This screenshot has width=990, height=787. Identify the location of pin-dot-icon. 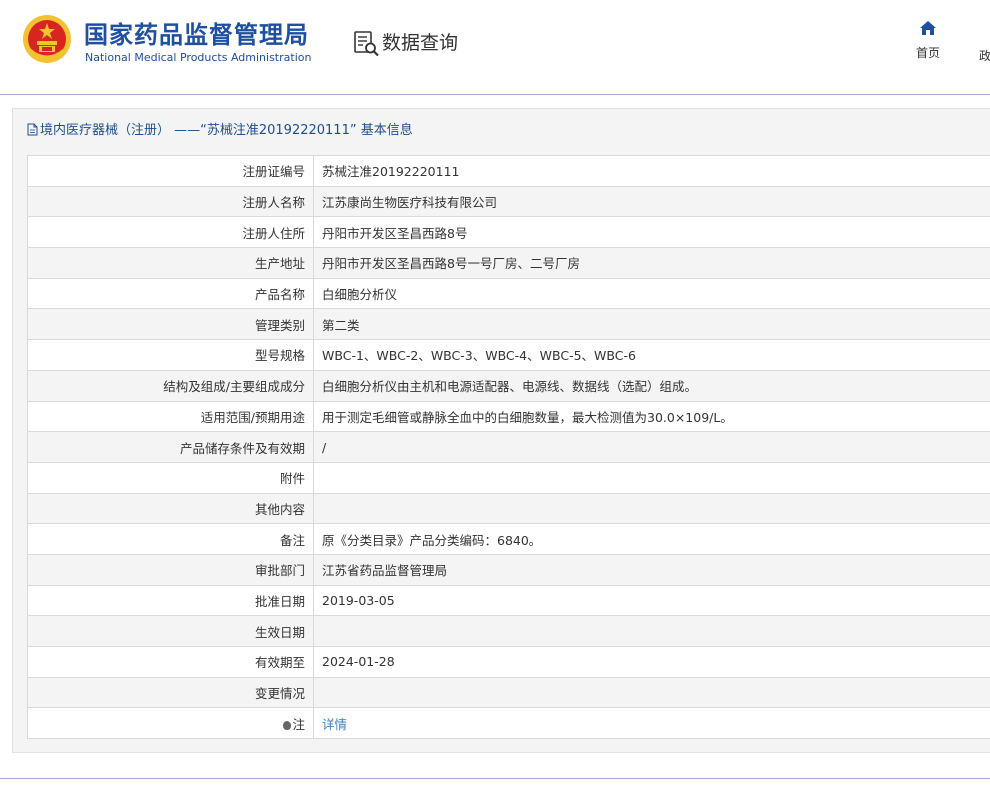
(287, 725).